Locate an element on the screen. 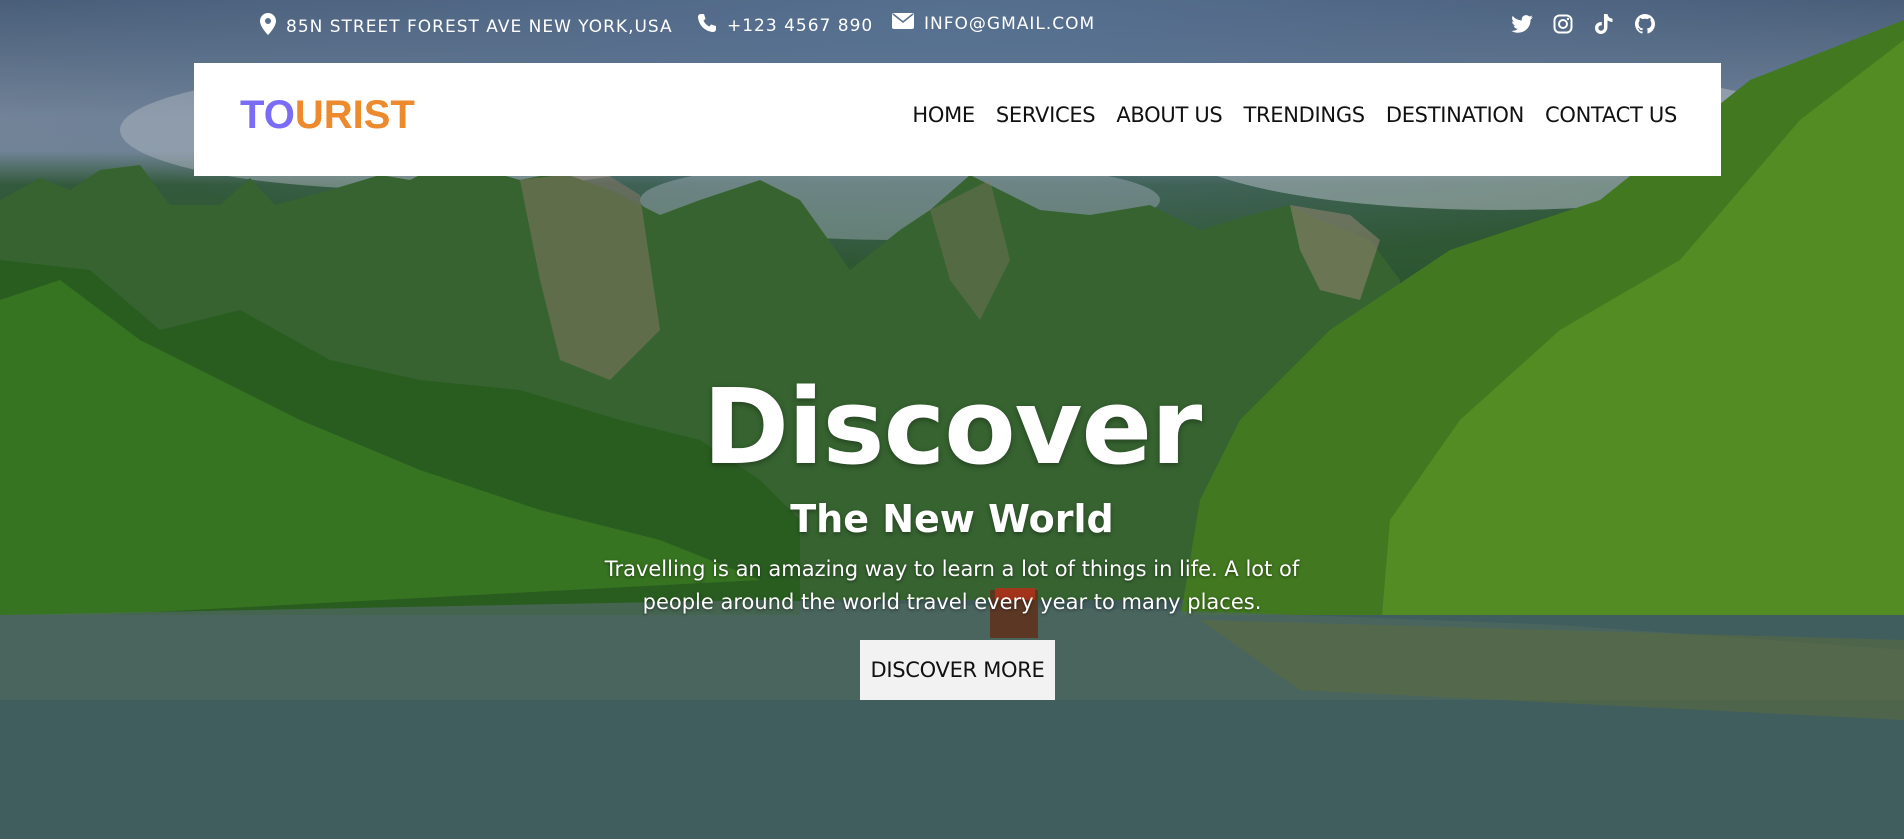  phone-text: +123 4567 890 is located at coordinates (800, 25).